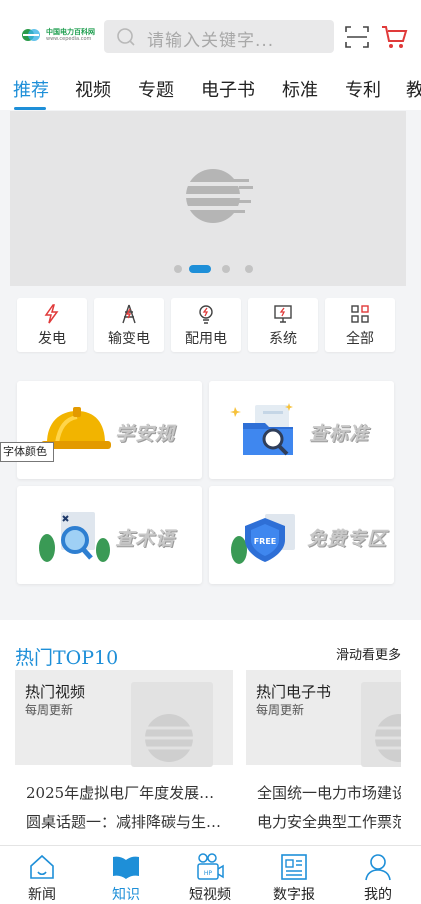 Image resolution: width=421 pixels, height=904 pixels. I want to click on feature-safety-rules: 学安规, so click(109, 430).